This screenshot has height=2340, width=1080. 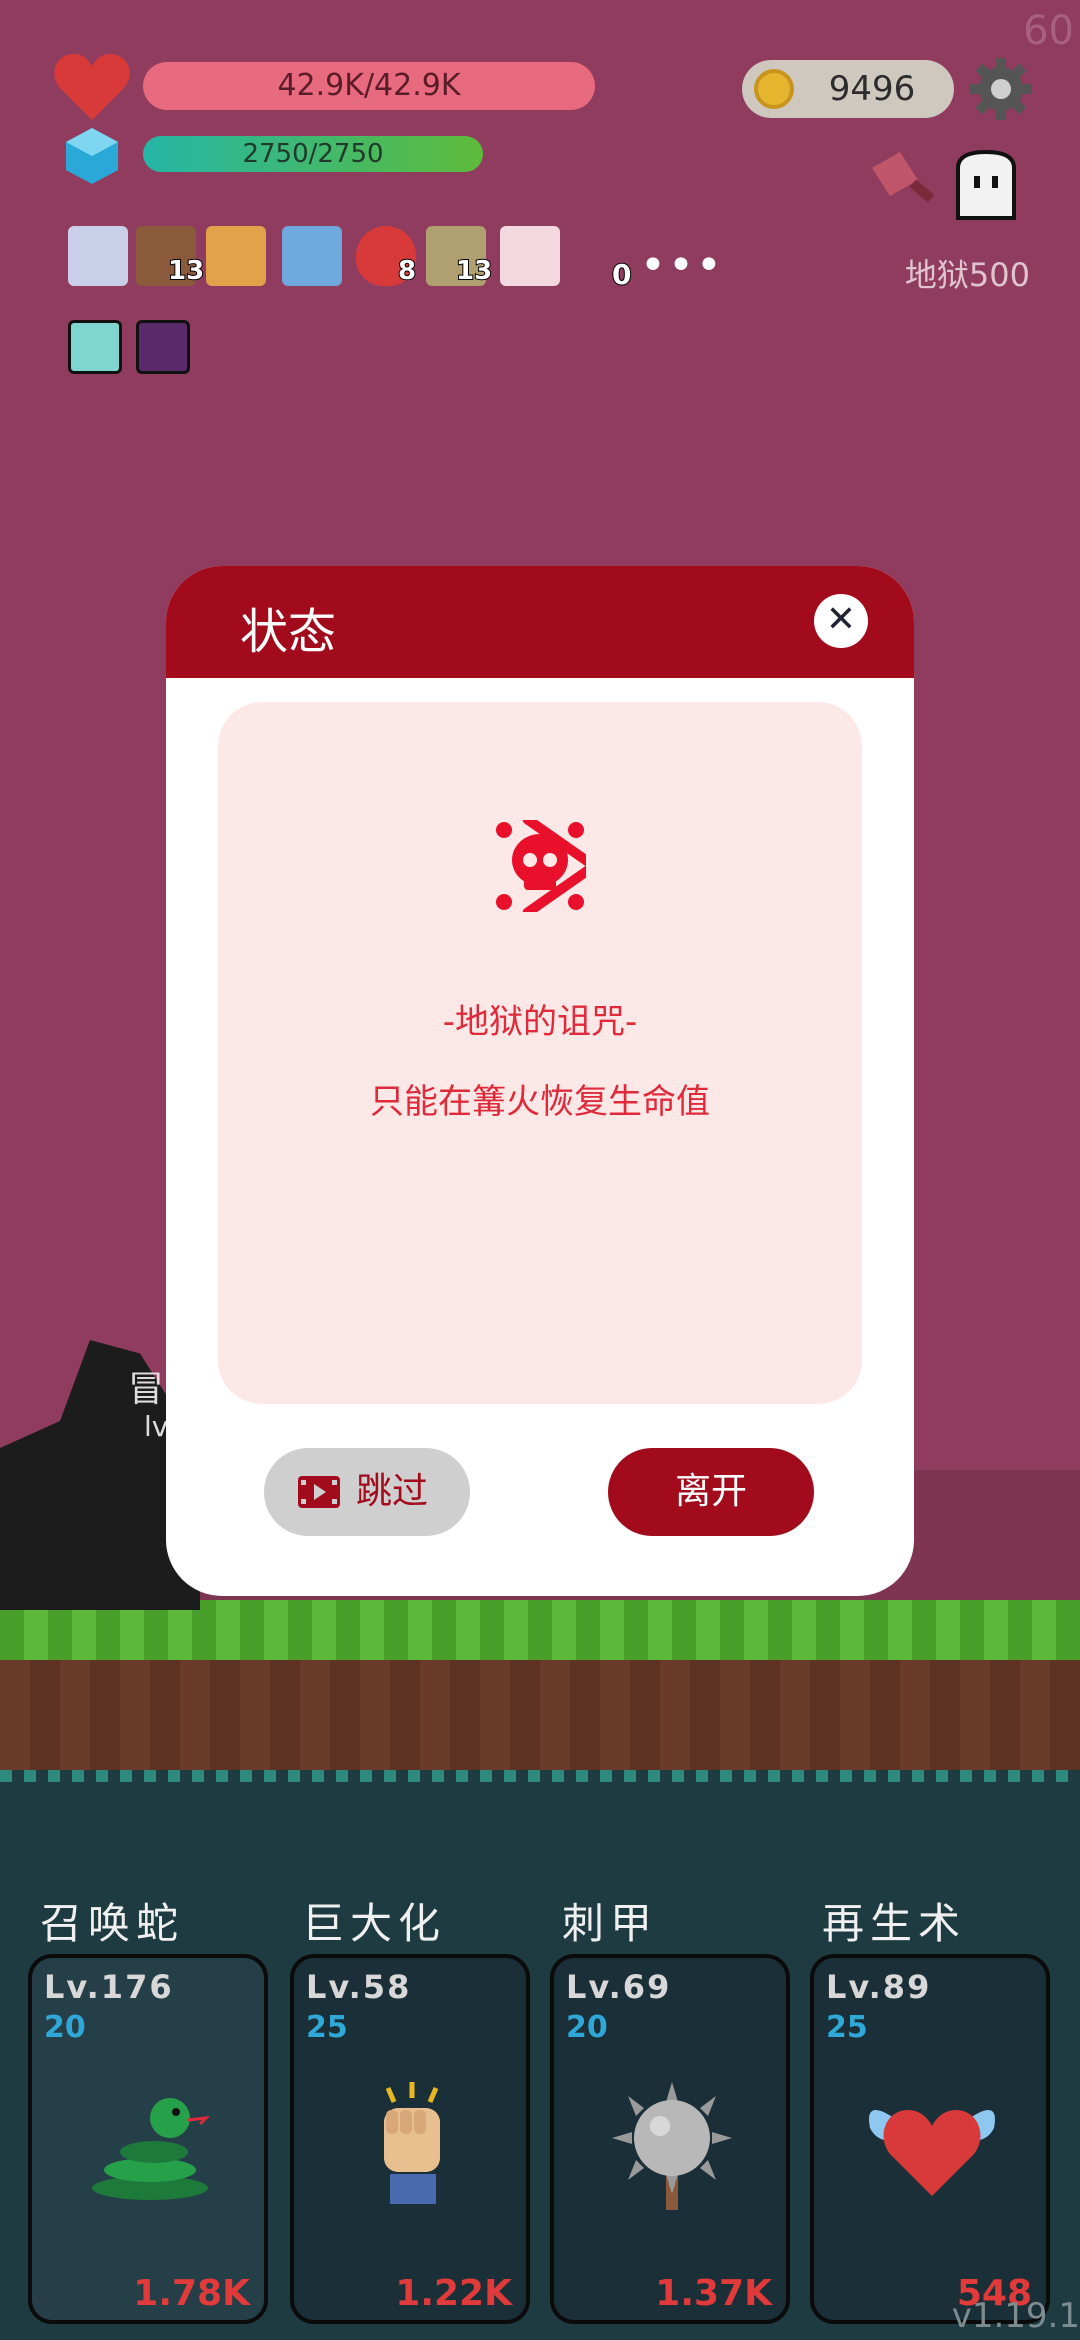 I want to click on skull-crossbones-icon, so click(x=541, y=866).